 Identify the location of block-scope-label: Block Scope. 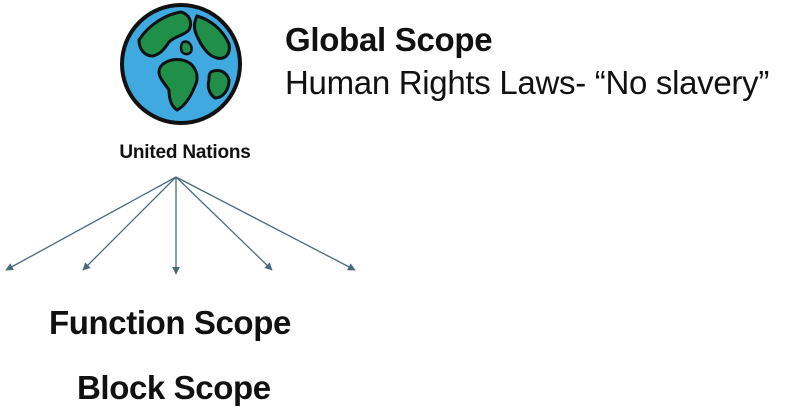
(174, 387).